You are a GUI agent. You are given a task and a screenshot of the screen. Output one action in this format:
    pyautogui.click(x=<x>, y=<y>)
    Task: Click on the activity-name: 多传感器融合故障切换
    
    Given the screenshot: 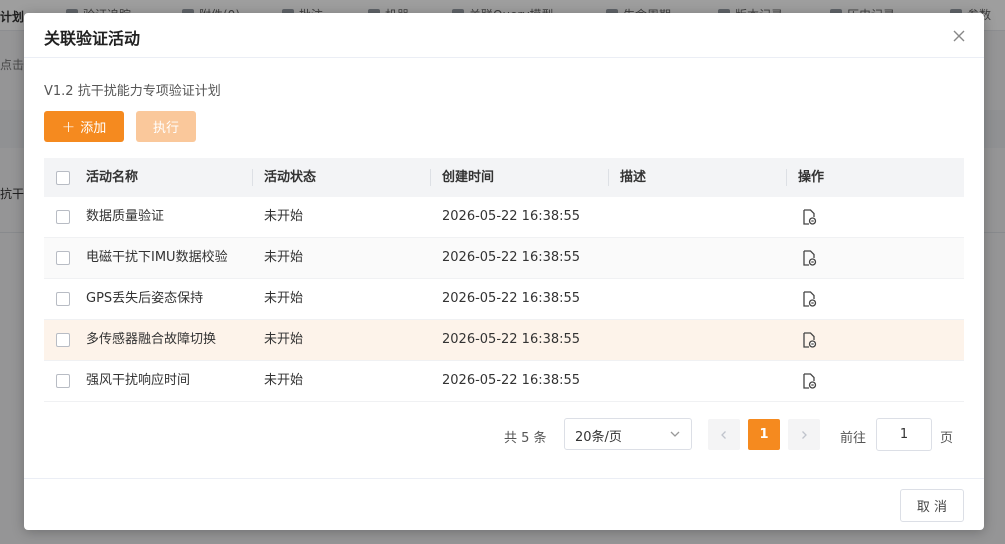 What is the action you would take?
    pyautogui.click(x=151, y=339)
    